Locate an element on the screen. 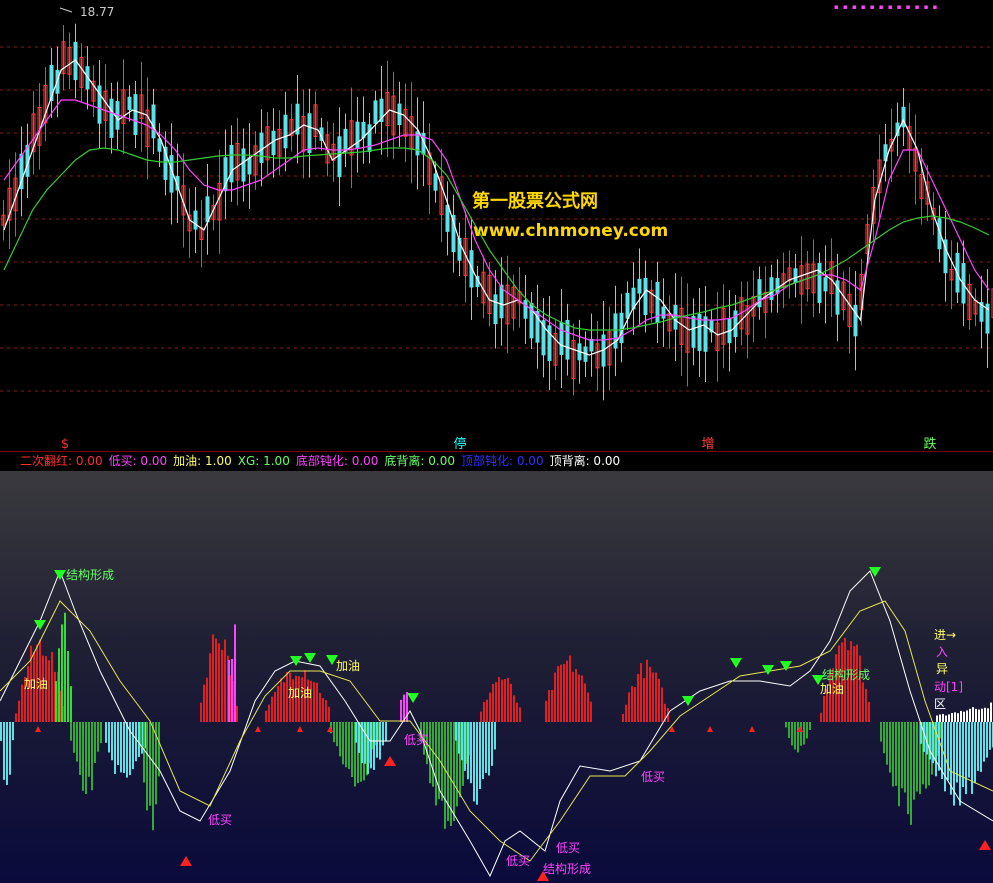 This screenshot has height=883, width=993. info-item-3: XG: 1.00 is located at coordinates (263, 461).